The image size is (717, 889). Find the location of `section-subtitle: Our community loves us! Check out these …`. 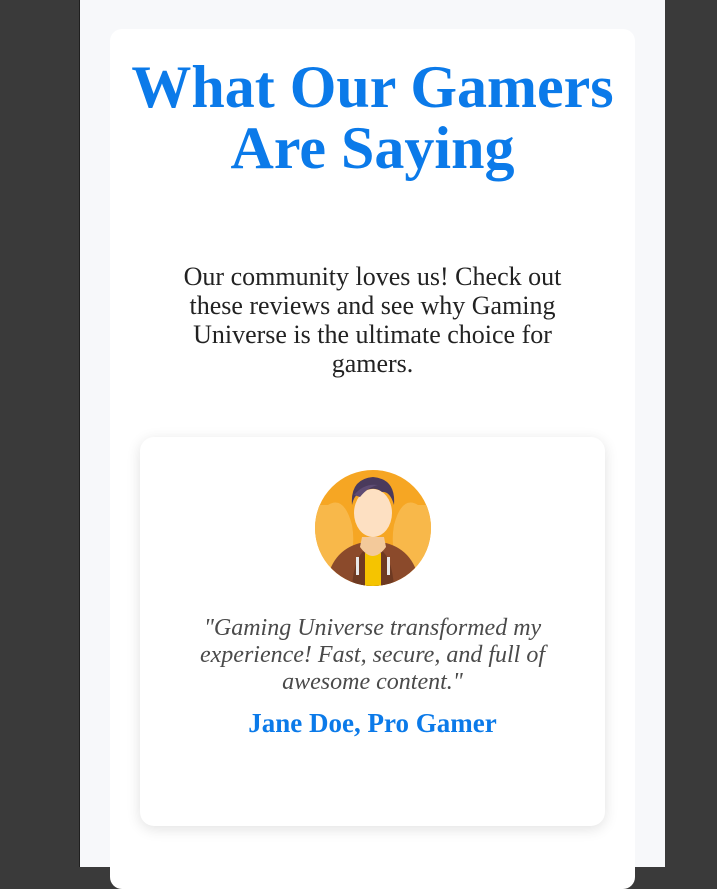

section-subtitle: Our community loves us! Check out these … is located at coordinates (372, 320).